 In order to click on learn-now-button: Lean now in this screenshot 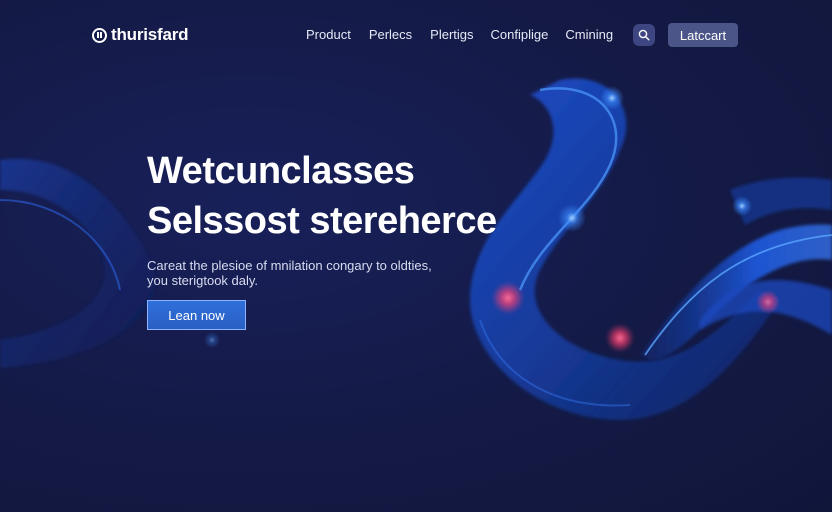, I will do `click(196, 315)`.